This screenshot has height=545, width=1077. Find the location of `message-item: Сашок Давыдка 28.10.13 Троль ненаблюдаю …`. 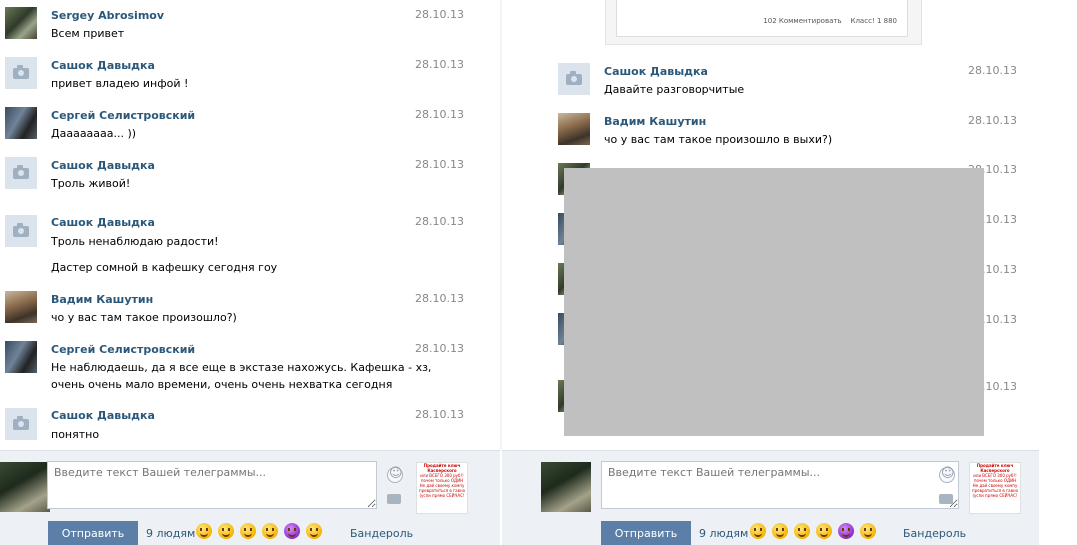

message-item: Сашок Давыдка 28.10.13 Троль ненаблюдаю … is located at coordinates (250, 244).